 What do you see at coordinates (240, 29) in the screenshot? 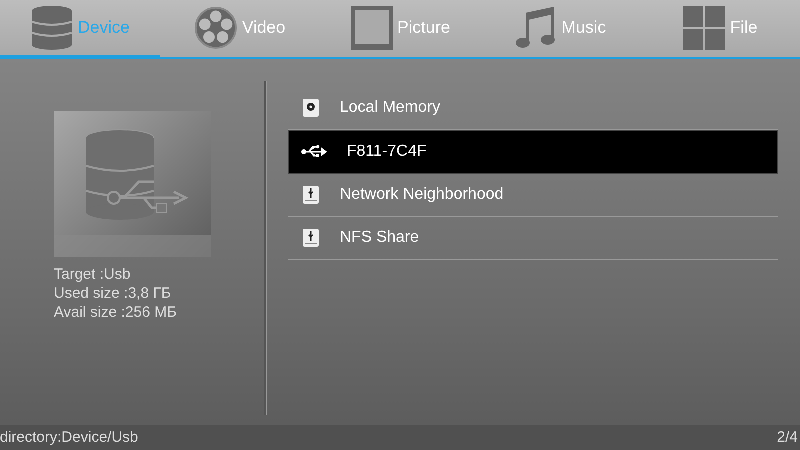
I see `category-tab: Video` at bounding box center [240, 29].